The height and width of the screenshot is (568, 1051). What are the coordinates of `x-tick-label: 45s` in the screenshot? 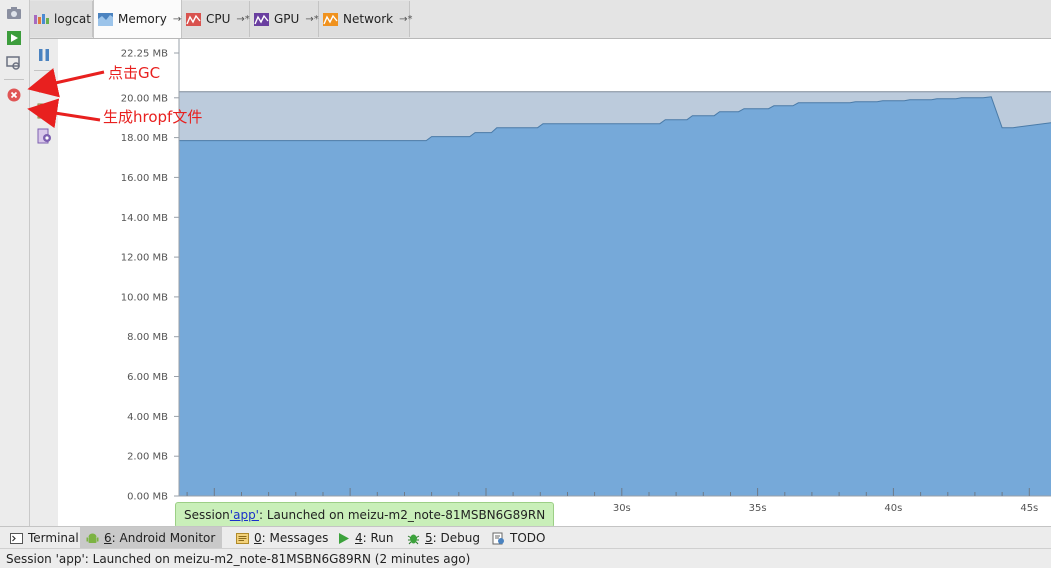 It's located at (1029, 508).